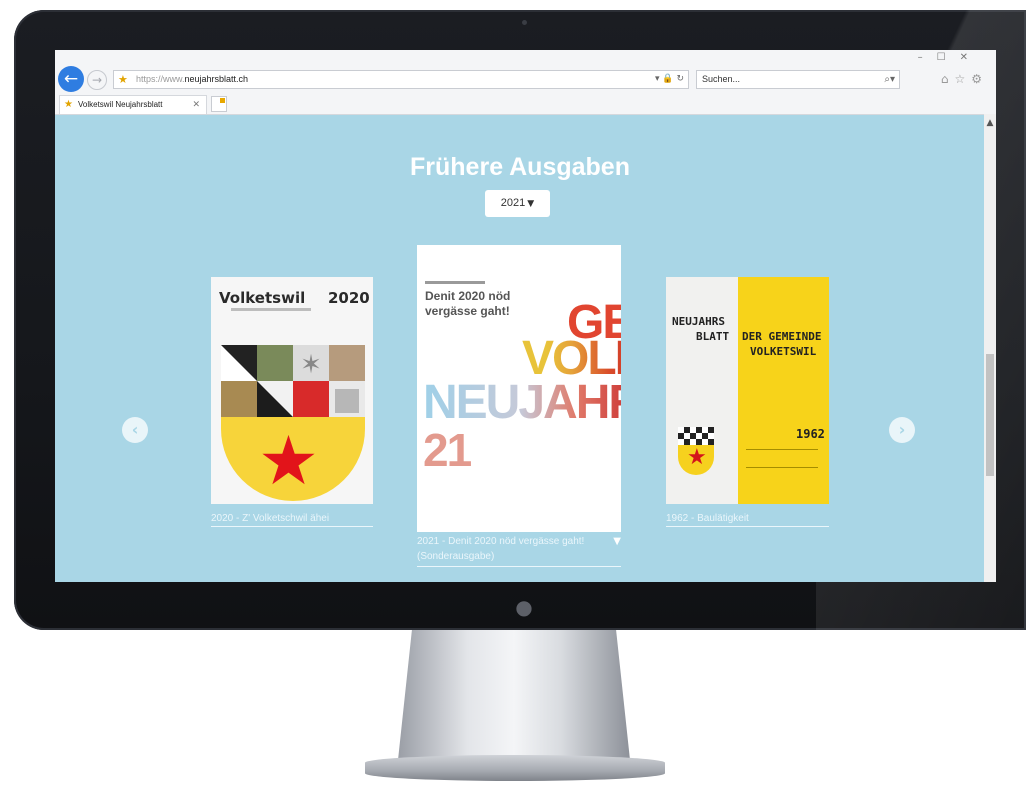 Image resolution: width=1026 pixels, height=787 pixels. Describe the element at coordinates (524, 607) in the screenshot. I see `apple-logo-icon: ●` at that location.